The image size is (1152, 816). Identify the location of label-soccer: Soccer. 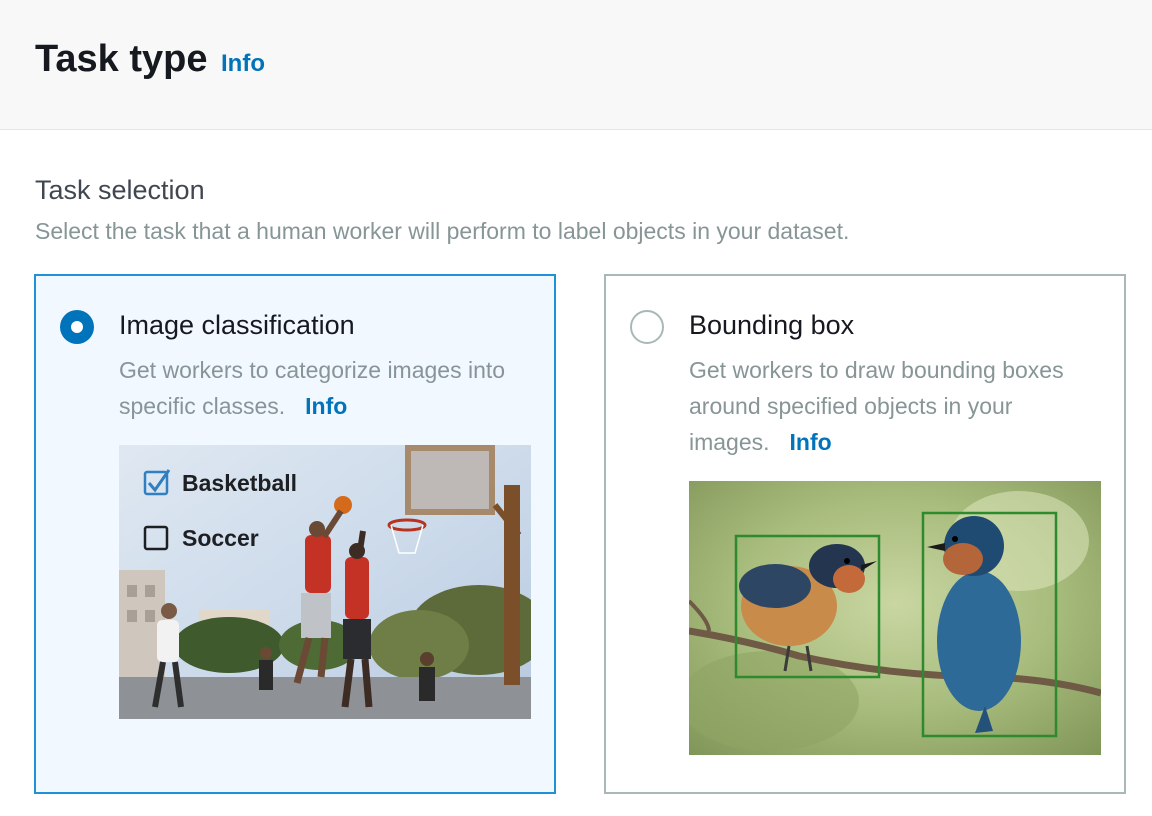
(220, 538).